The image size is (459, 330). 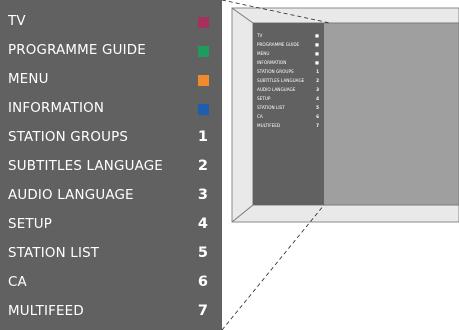 What do you see at coordinates (288, 54) in the screenshot?
I see `tv-thumbnail-menu-item: MENU ■` at bounding box center [288, 54].